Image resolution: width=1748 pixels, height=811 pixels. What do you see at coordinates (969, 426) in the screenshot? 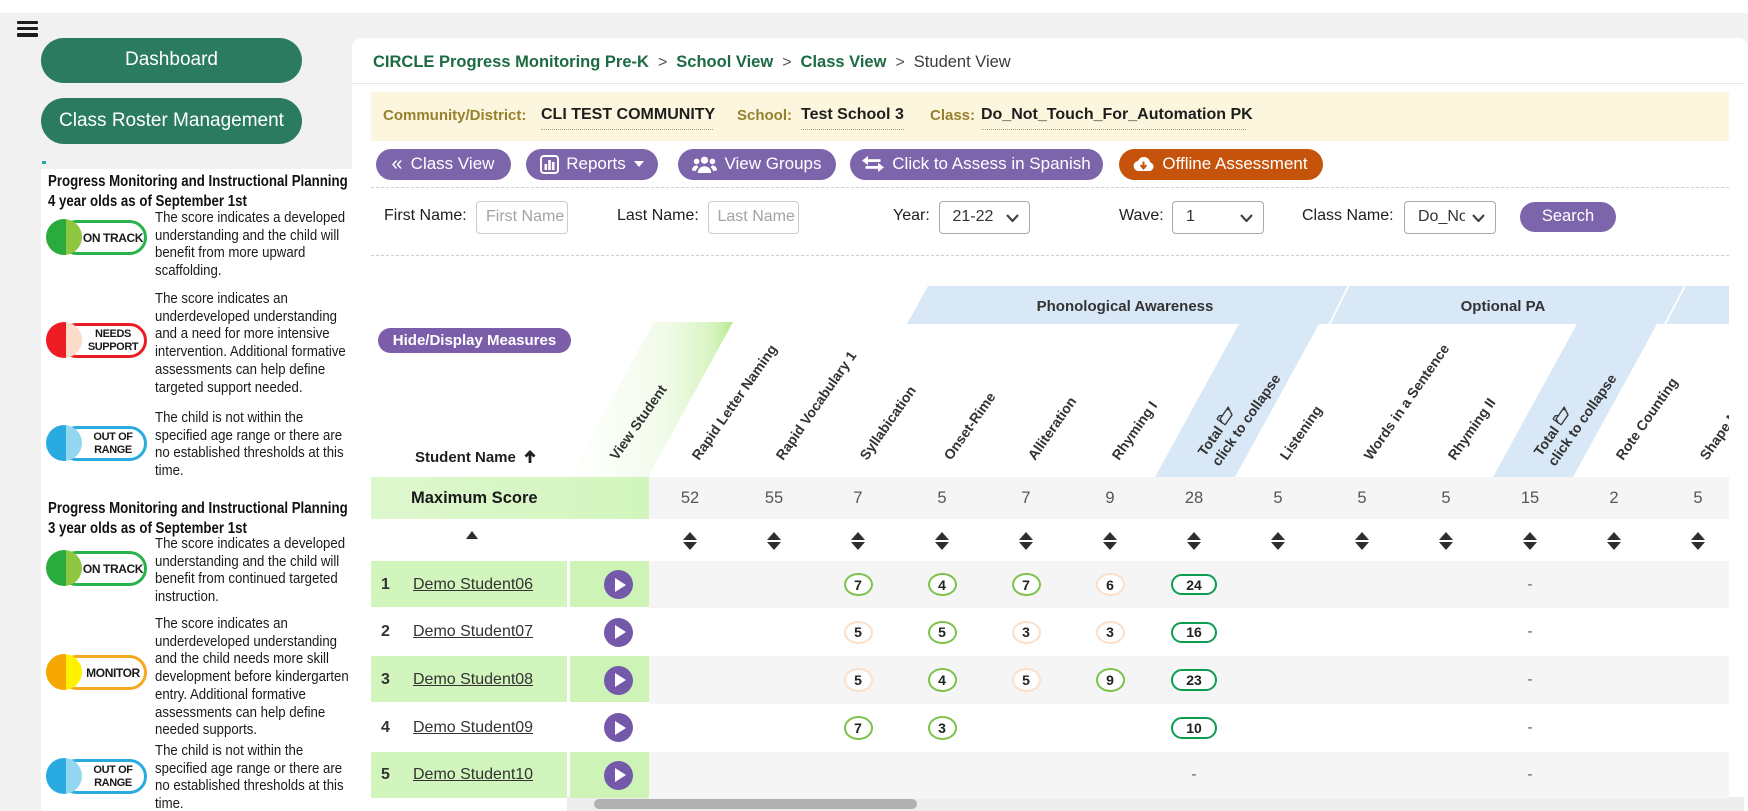
I see `svg-text: Onset-Rime` at bounding box center [969, 426].